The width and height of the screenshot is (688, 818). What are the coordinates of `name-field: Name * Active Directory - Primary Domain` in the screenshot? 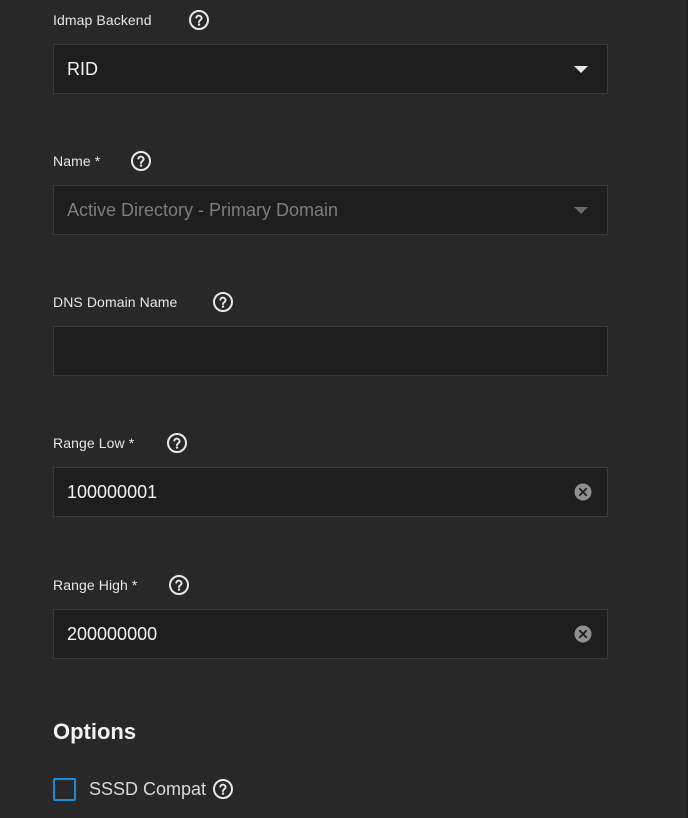 It's located at (330, 192).